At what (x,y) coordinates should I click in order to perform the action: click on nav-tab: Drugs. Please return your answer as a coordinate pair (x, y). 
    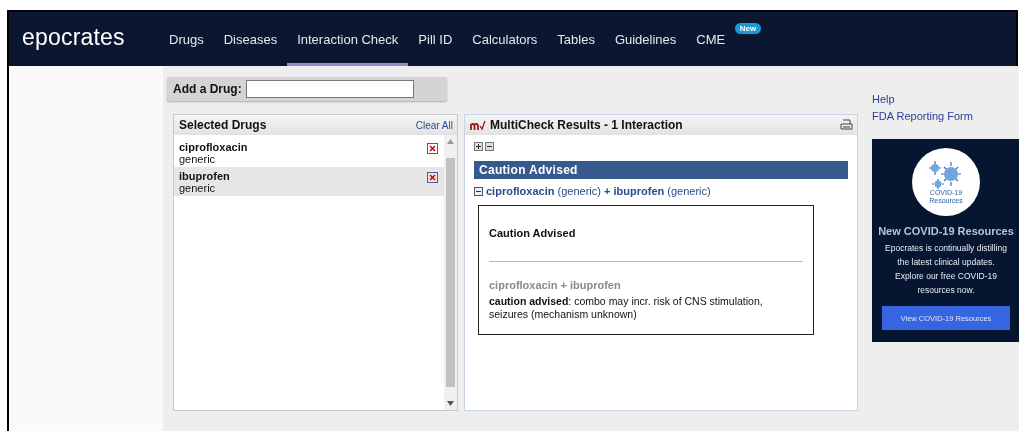
    Looking at the image, I should click on (186, 39).